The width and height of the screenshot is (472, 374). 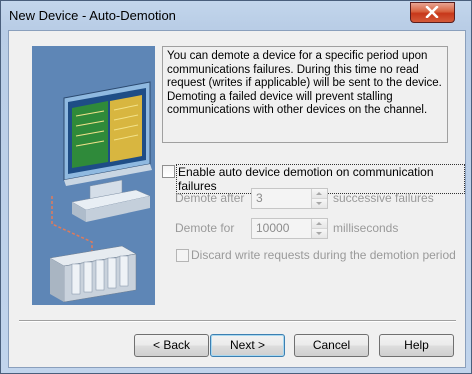 What do you see at coordinates (289, 198) in the screenshot?
I see `demote-after-spinner: 3` at bounding box center [289, 198].